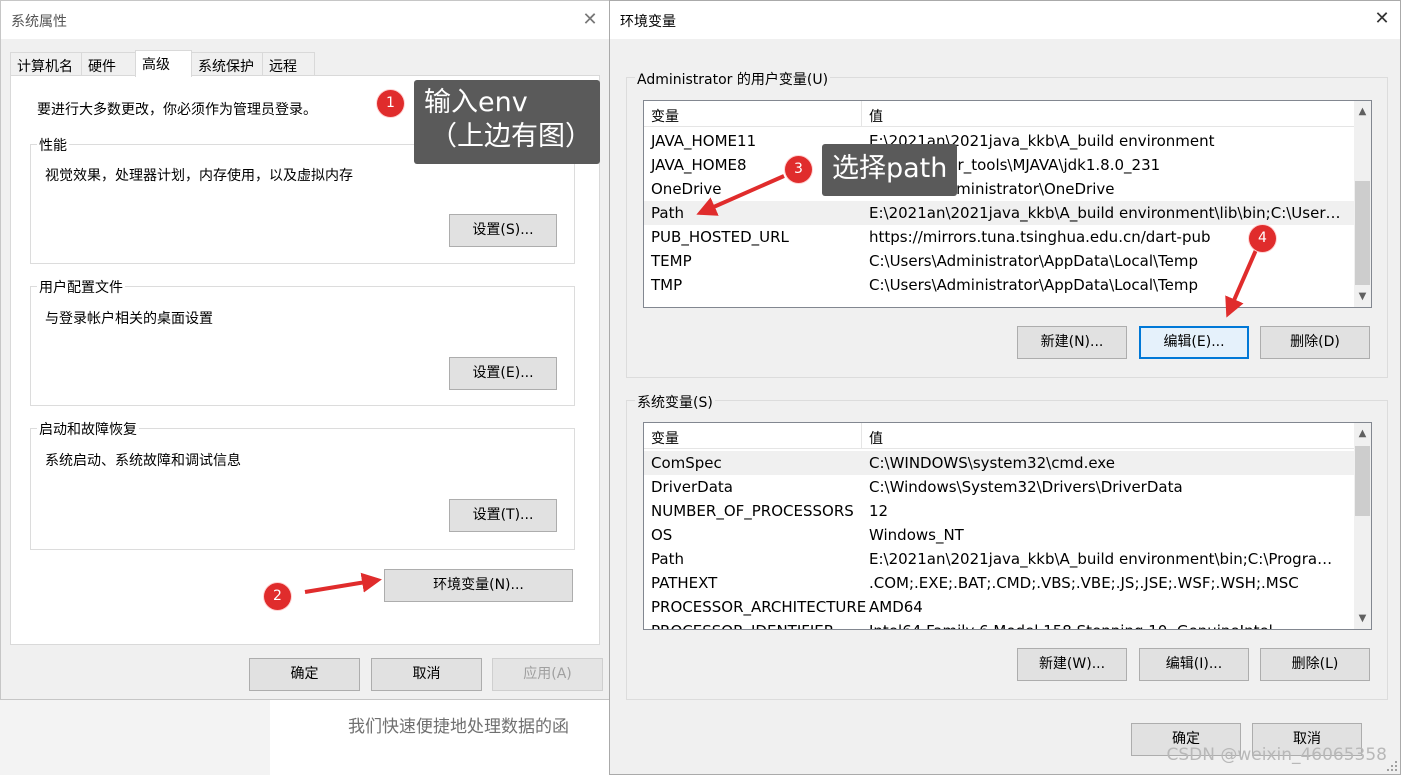  I want to click on tab-system-protection: 系统保护, so click(227, 64).